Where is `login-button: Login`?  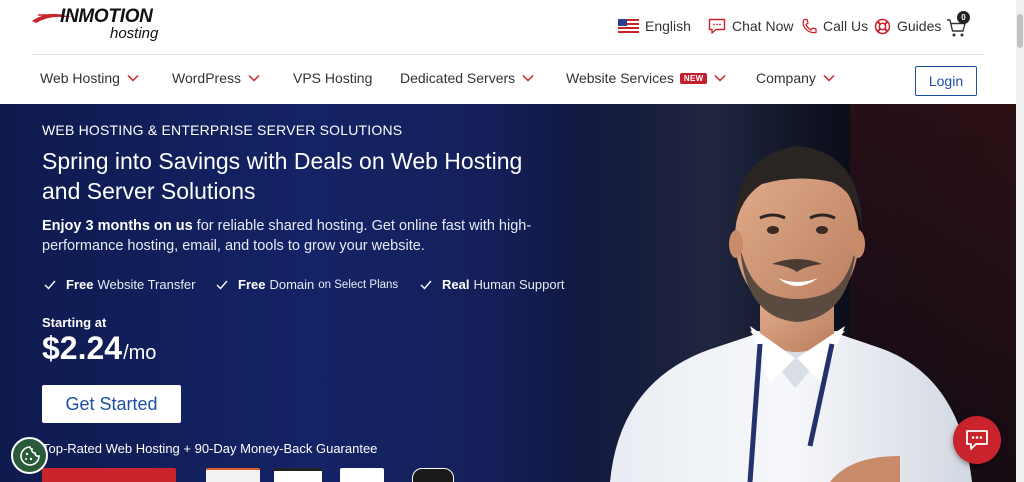 login-button: Login is located at coordinates (946, 81).